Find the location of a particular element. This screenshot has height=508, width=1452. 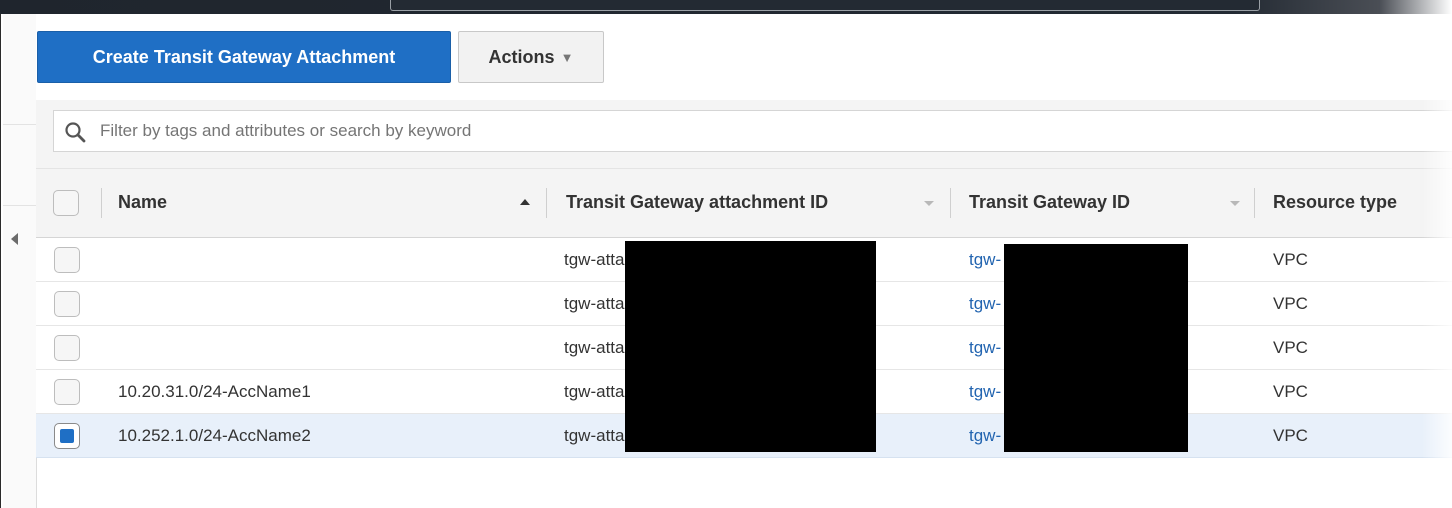

create-button-label: Create Transit Gateway Attachment is located at coordinates (244, 56).